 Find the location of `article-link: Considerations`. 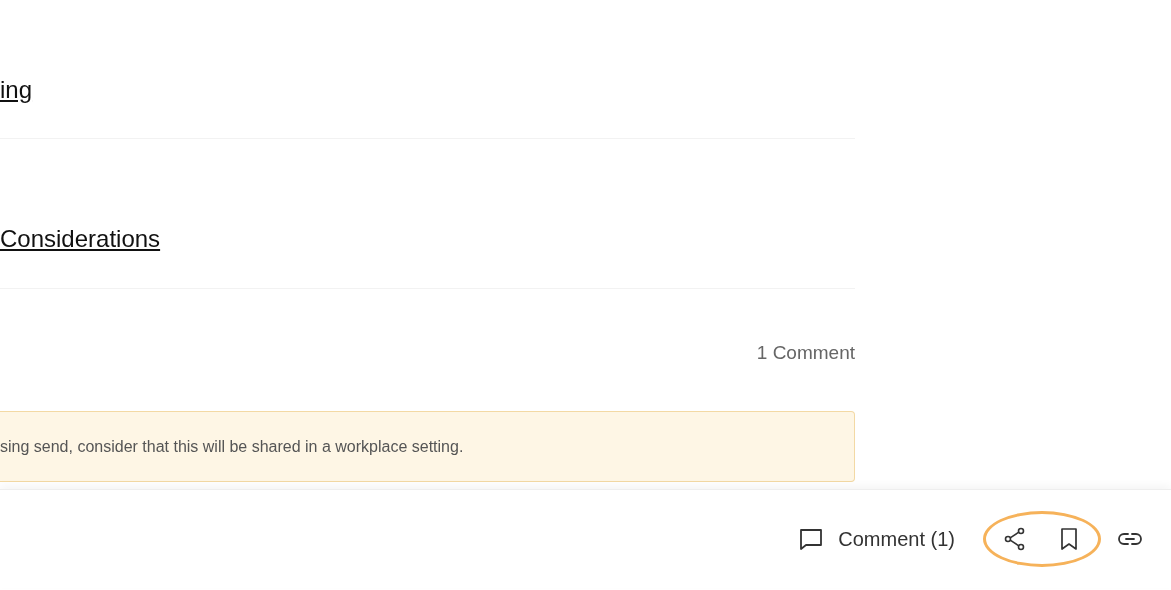

article-link: Considerations is located at coordinates (80, 238).